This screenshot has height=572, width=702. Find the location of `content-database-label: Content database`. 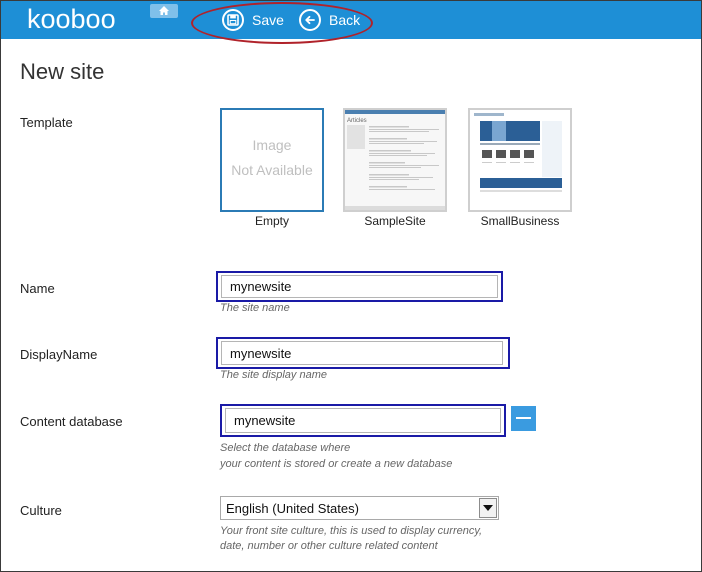

content-database-label: Content database is located at coordinates (71, 421).